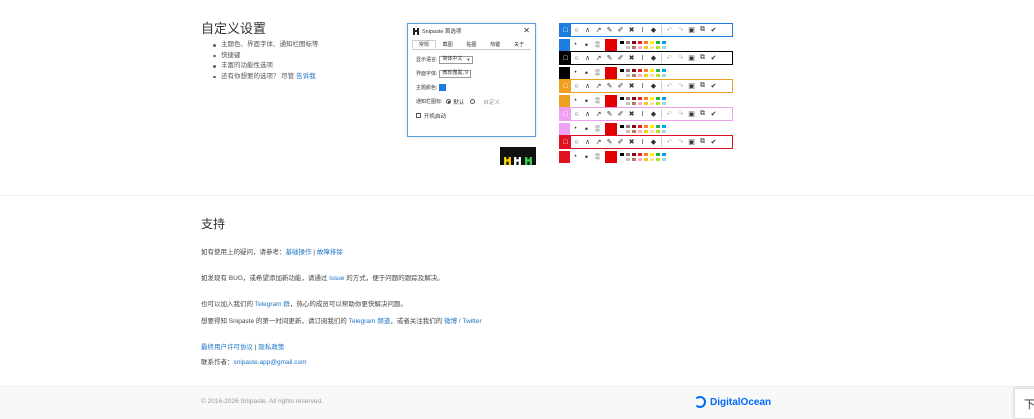  Describe the element at coordinates (449, 101) in the screenshot. I see `tray-default-radio` at that location.